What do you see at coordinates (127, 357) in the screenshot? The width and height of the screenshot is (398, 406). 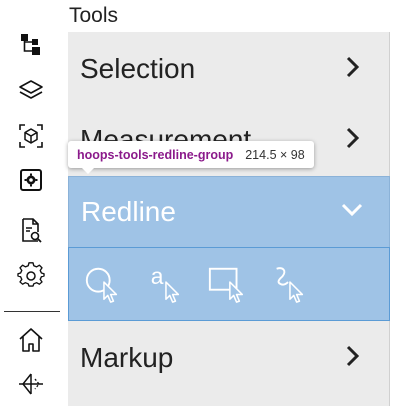 I see `markup-group-label: Markup` at bounding box center [127, 357].